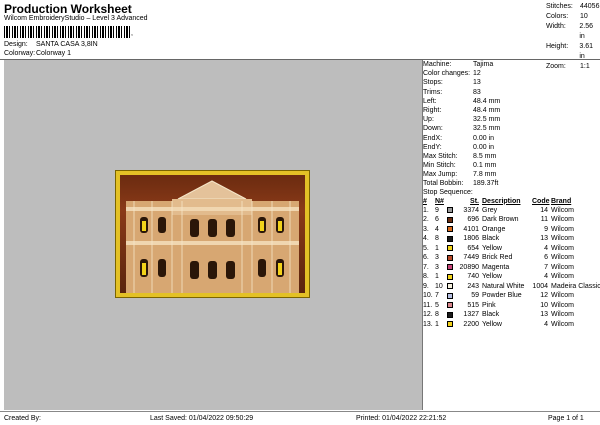 The height and width of the screenshot is (425, 600). I want to click on stop-sequence-row: 13. 1 2200 Yellow 4 Wilcom, so click(511, 325).